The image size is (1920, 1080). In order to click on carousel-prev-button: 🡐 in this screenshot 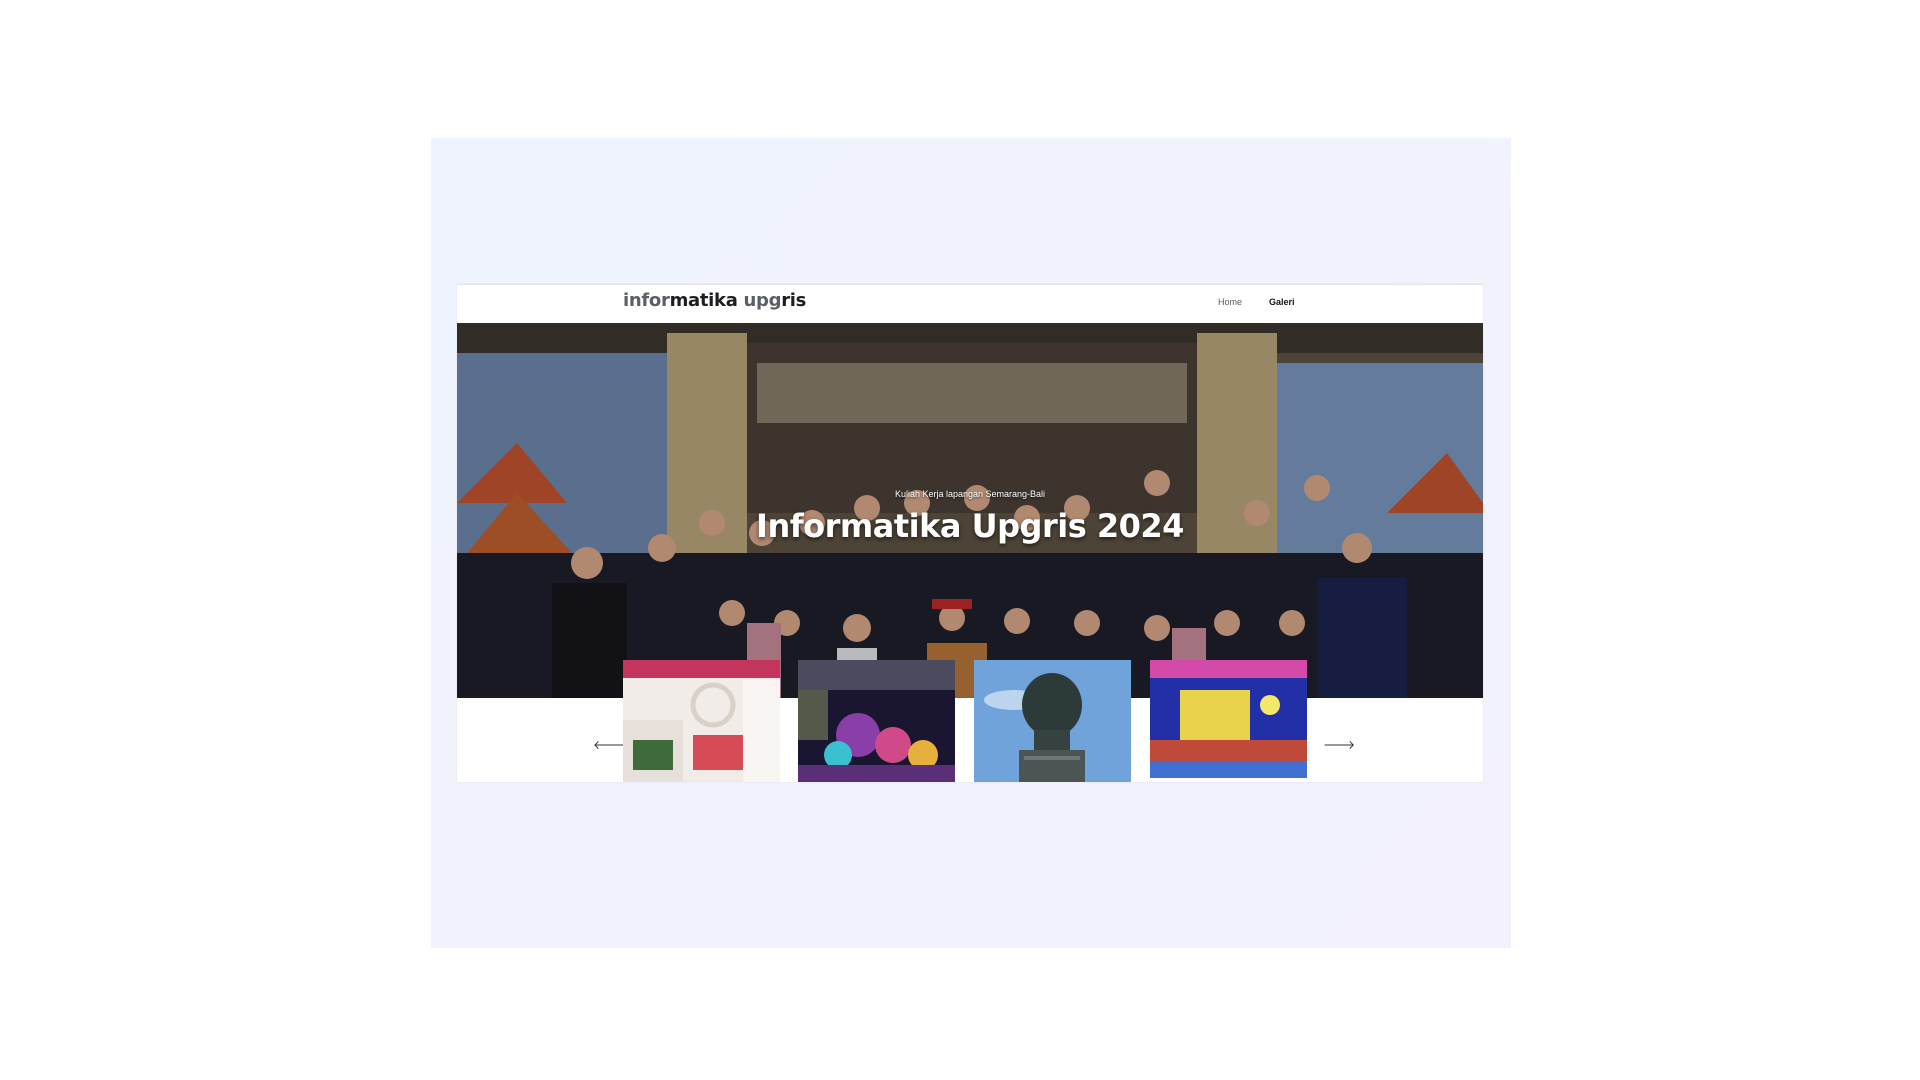, I will do `click(609, 745)`.